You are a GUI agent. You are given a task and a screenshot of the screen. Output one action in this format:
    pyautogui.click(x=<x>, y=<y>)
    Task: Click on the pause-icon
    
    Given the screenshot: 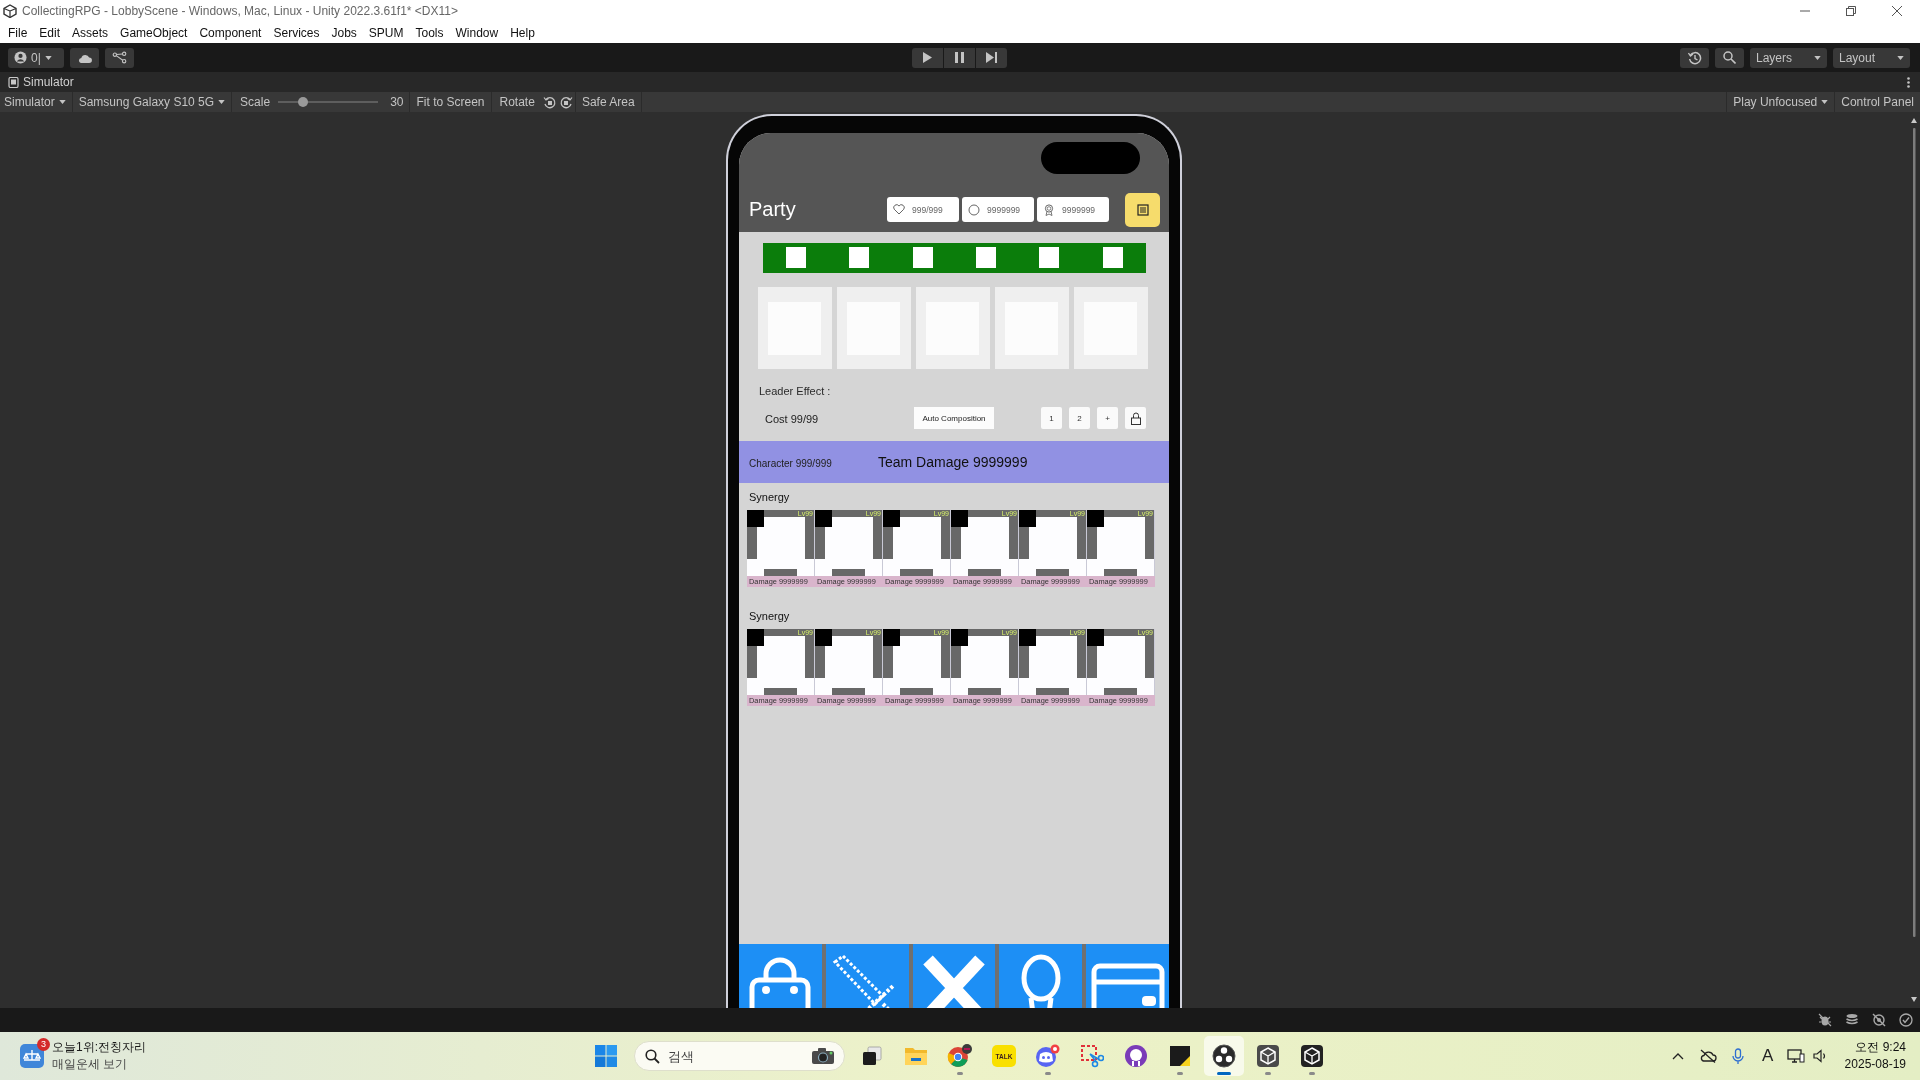 What is the action you would take?
    pyautogui.click(x=959, y=57)
    